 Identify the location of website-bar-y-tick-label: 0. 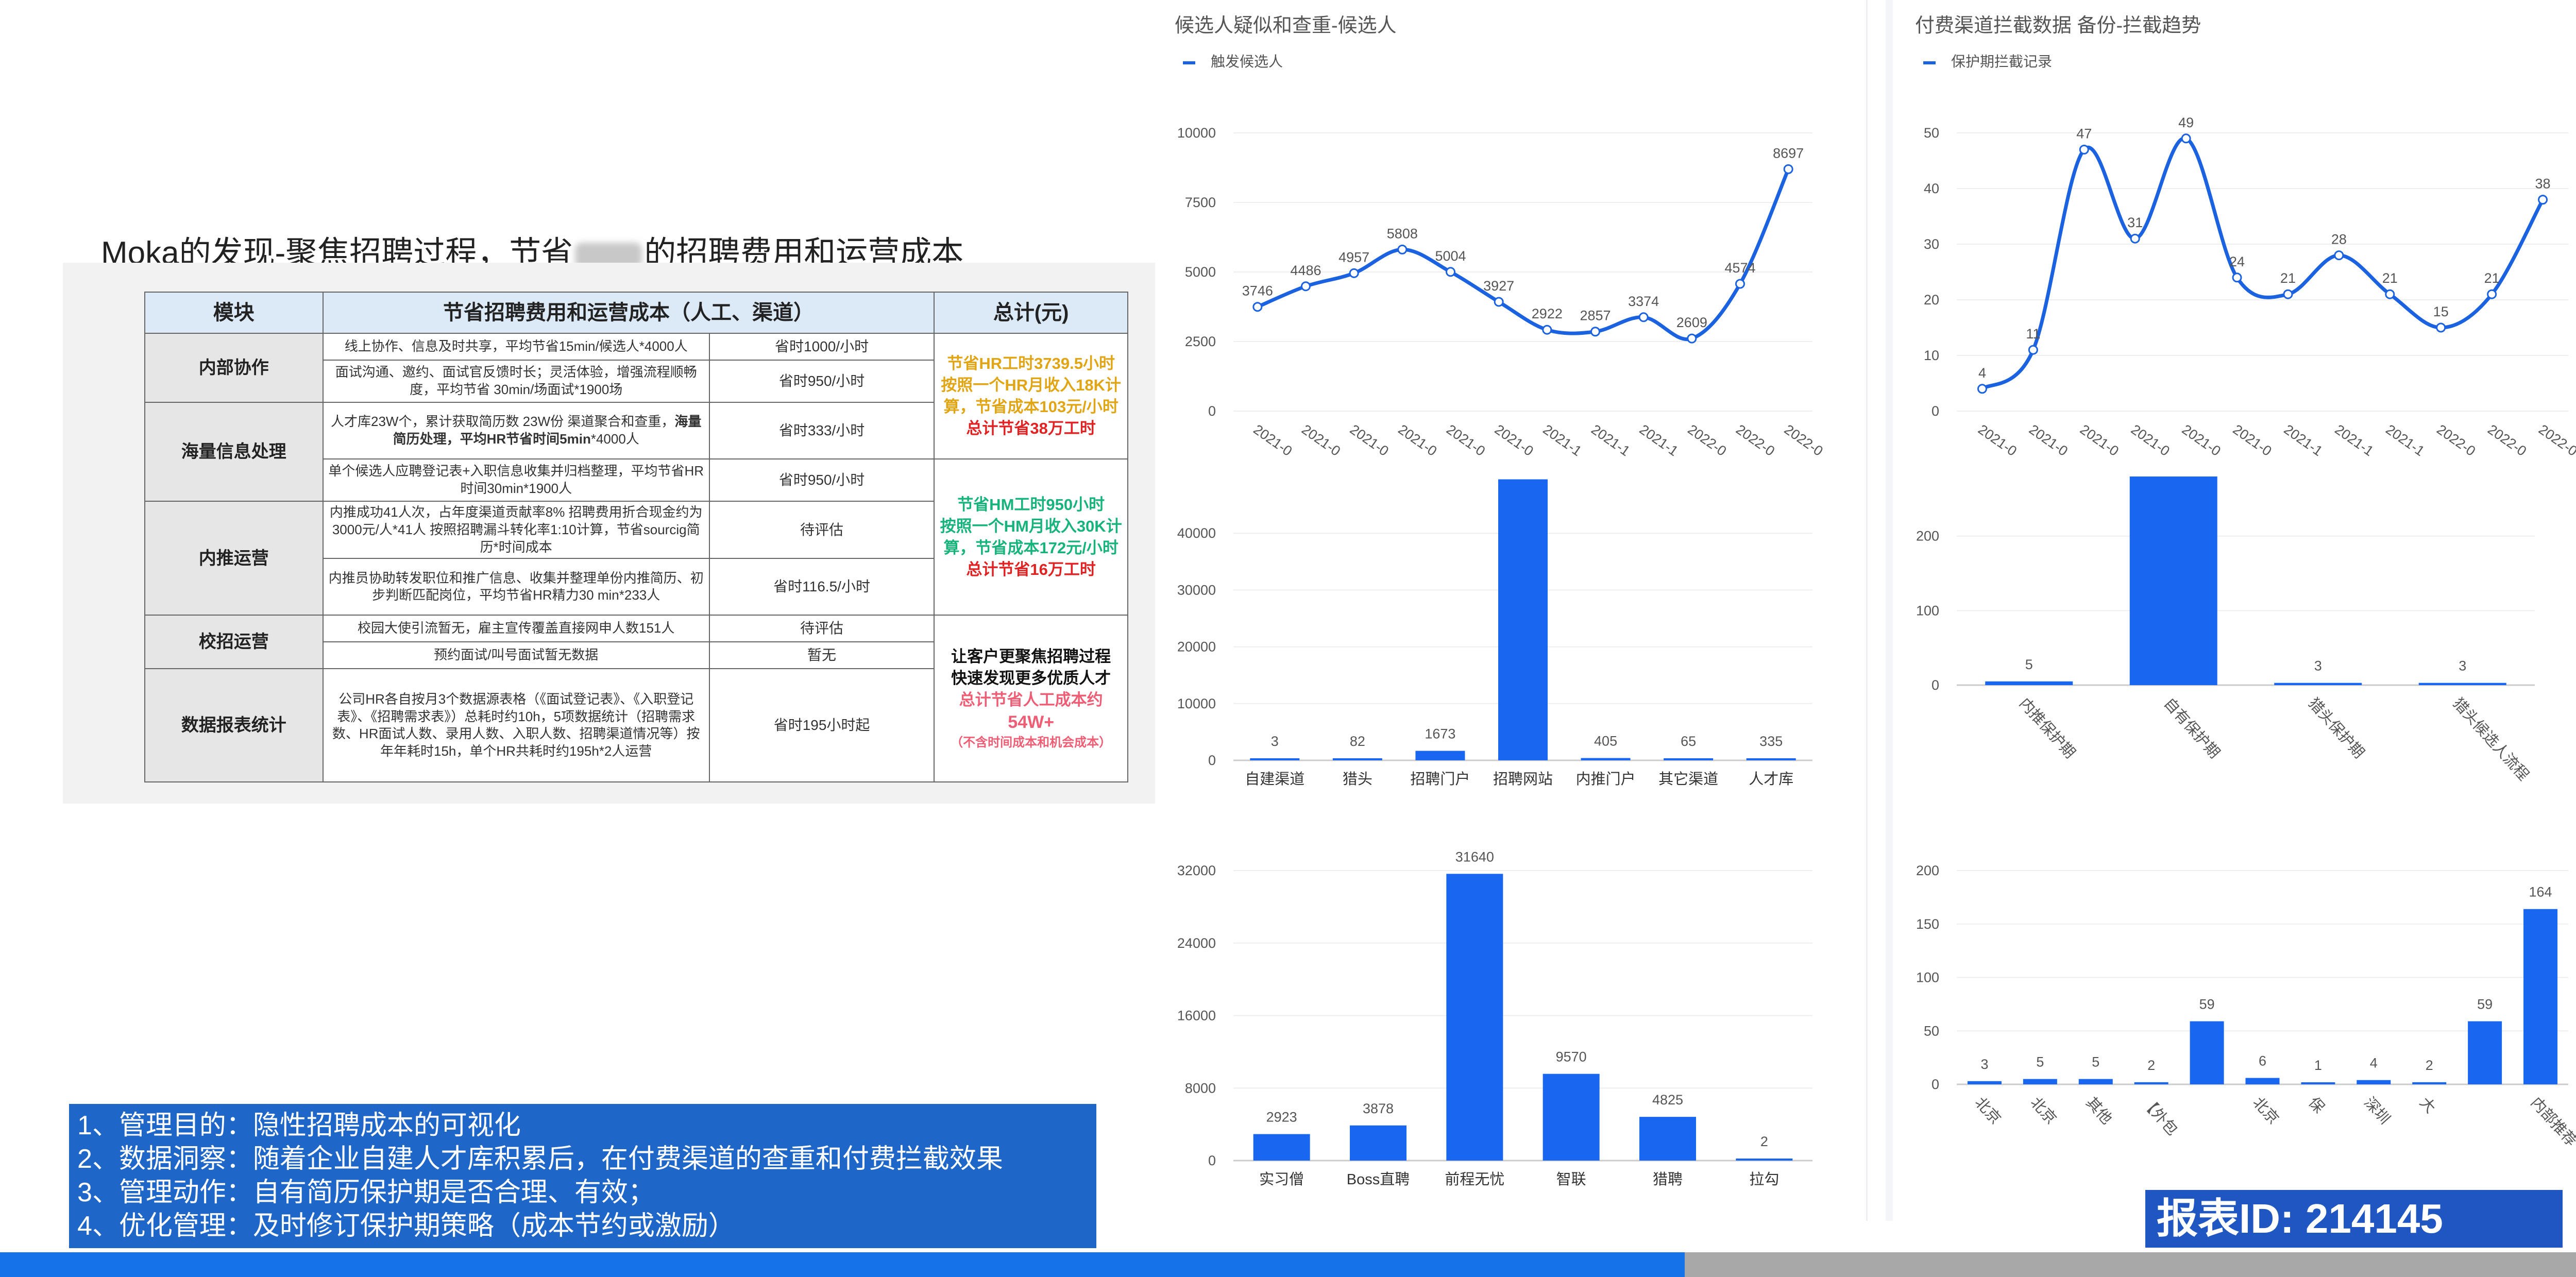
(1212, 1160).